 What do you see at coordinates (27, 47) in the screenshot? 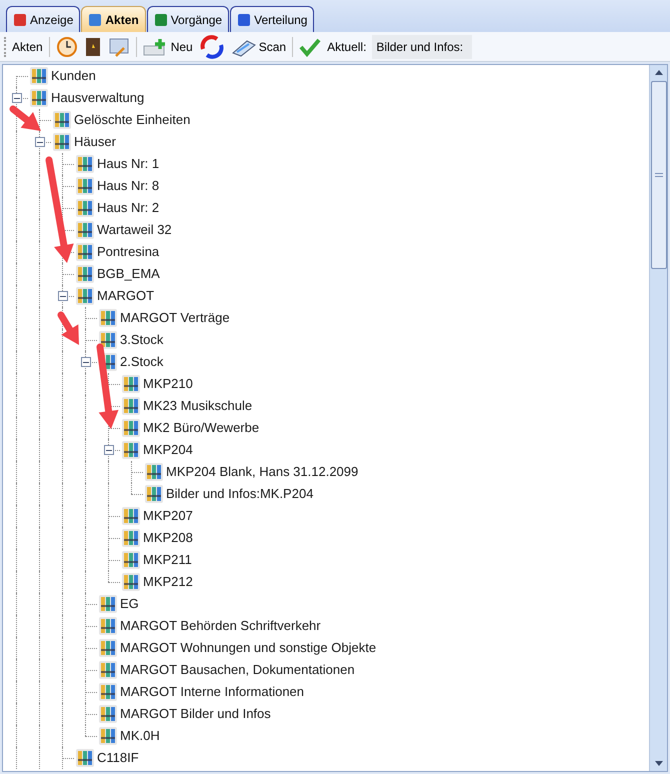
I see `toolbar-label: Akten` at bounding box center [27, 47].